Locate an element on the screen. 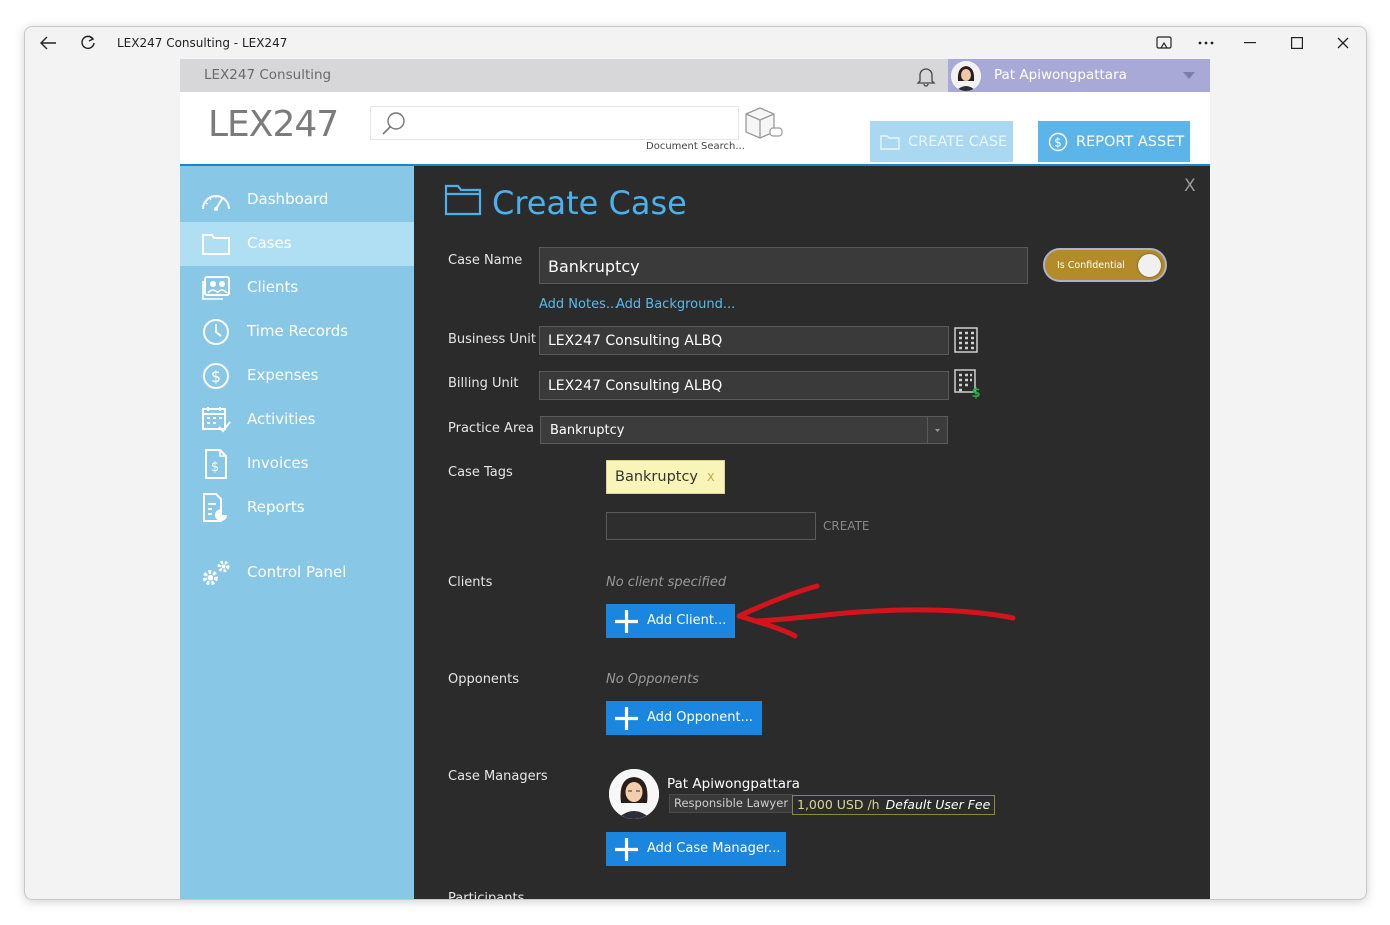 The width and height of the screenshot is (1390, 925). business-unit-value: LEX247 Consulting ALBQ is located at coordinates (635, 341).